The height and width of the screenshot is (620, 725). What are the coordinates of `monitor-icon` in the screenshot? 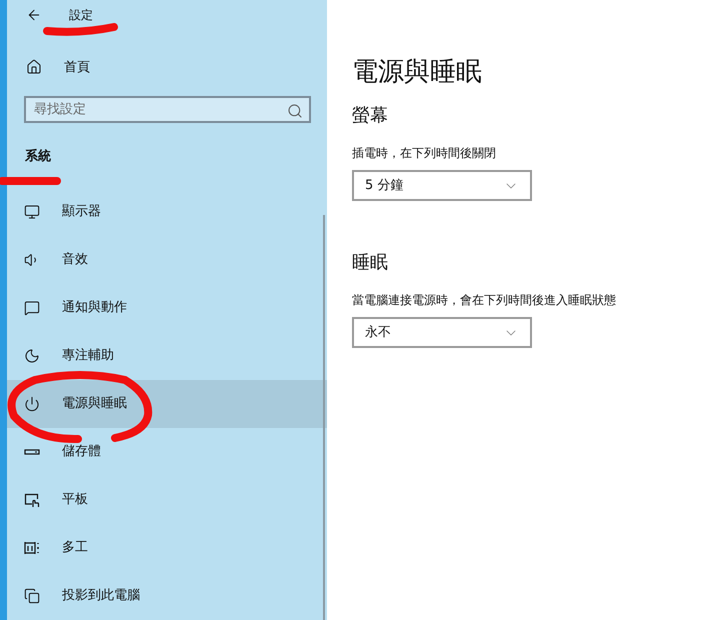 It's located at (32, 212).